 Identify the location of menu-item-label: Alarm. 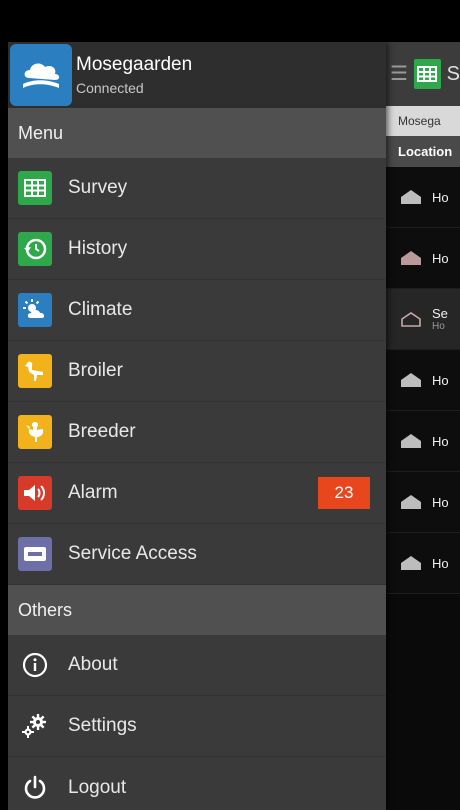
(93, 492).